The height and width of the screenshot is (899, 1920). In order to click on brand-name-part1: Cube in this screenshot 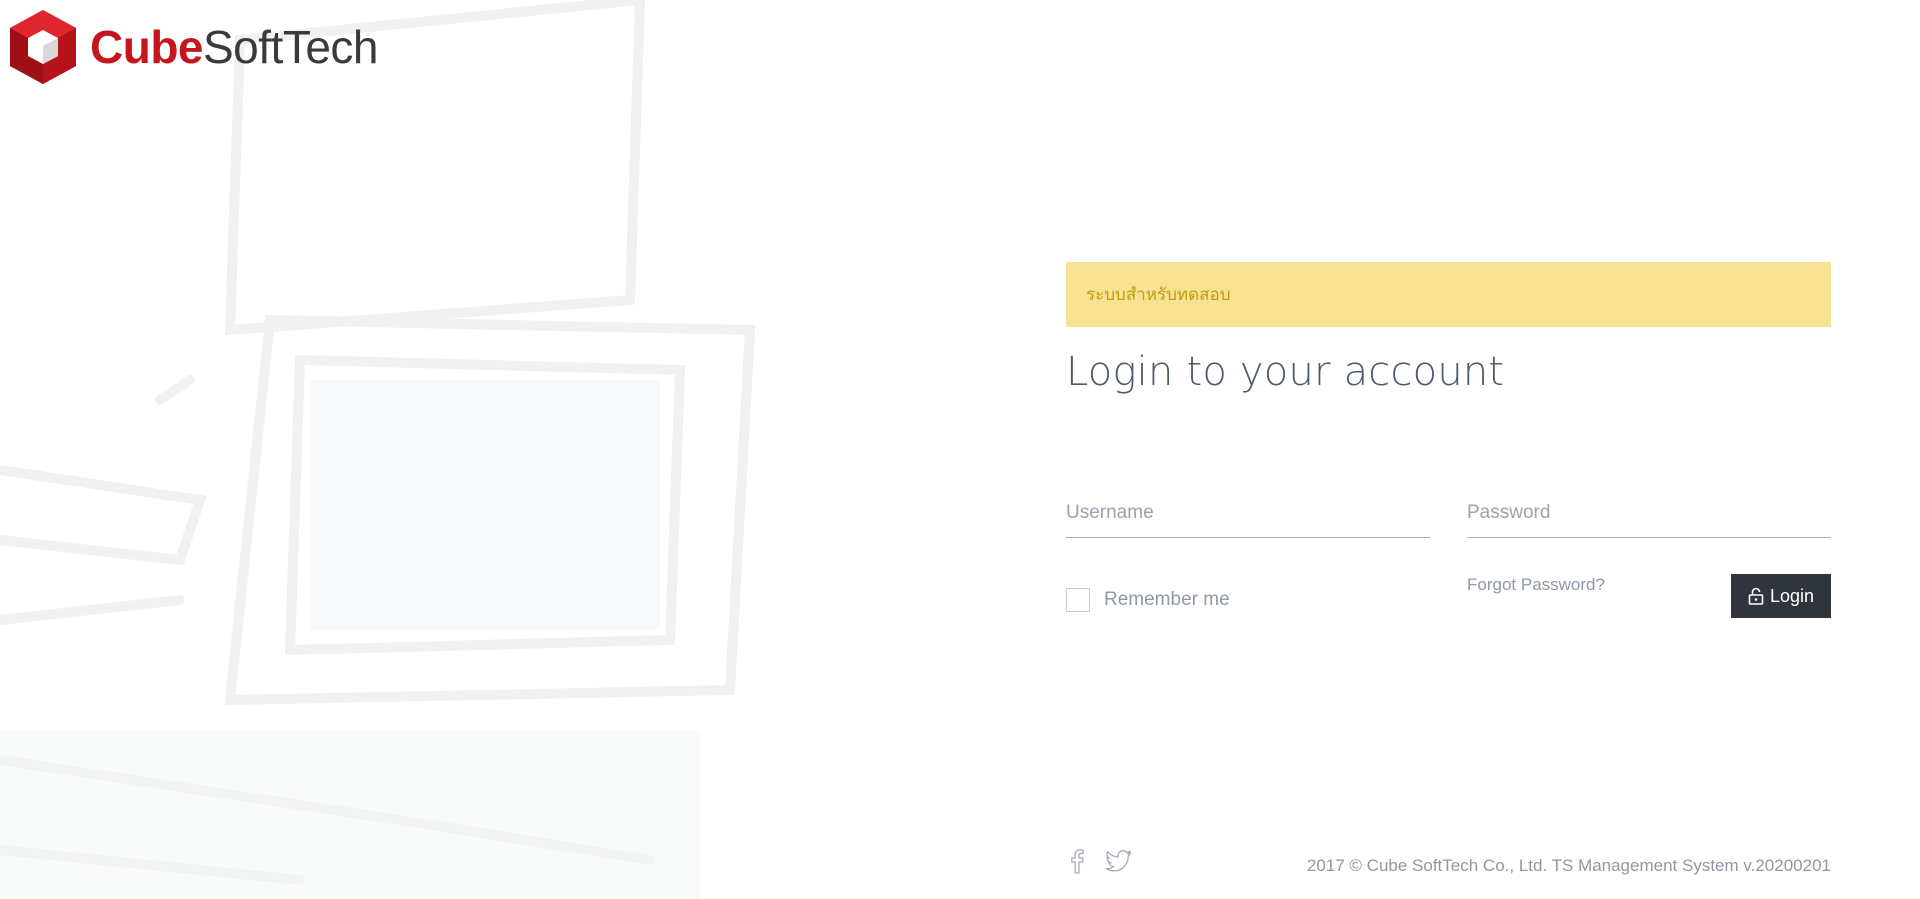, I will do `click(147, 47)`.